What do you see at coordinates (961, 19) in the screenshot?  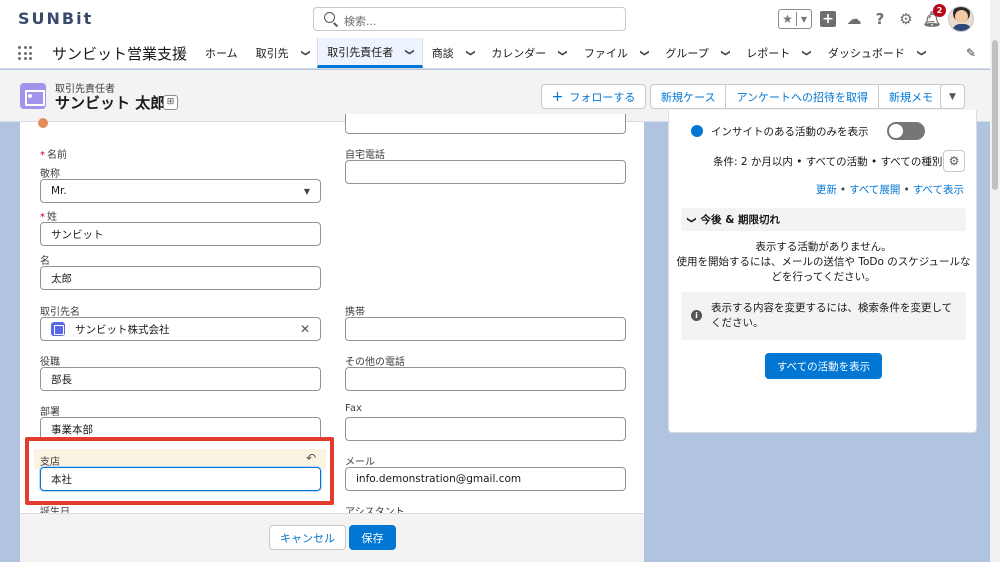 I see `avatar` at bounding box center [961, 19].